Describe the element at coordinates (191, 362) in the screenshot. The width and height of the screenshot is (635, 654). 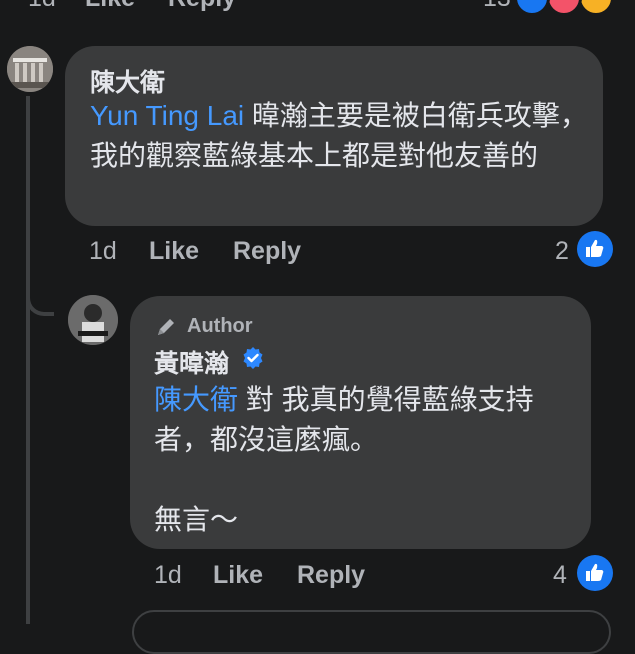
I see `comment-author-name: 黃暐瀚` at that location.